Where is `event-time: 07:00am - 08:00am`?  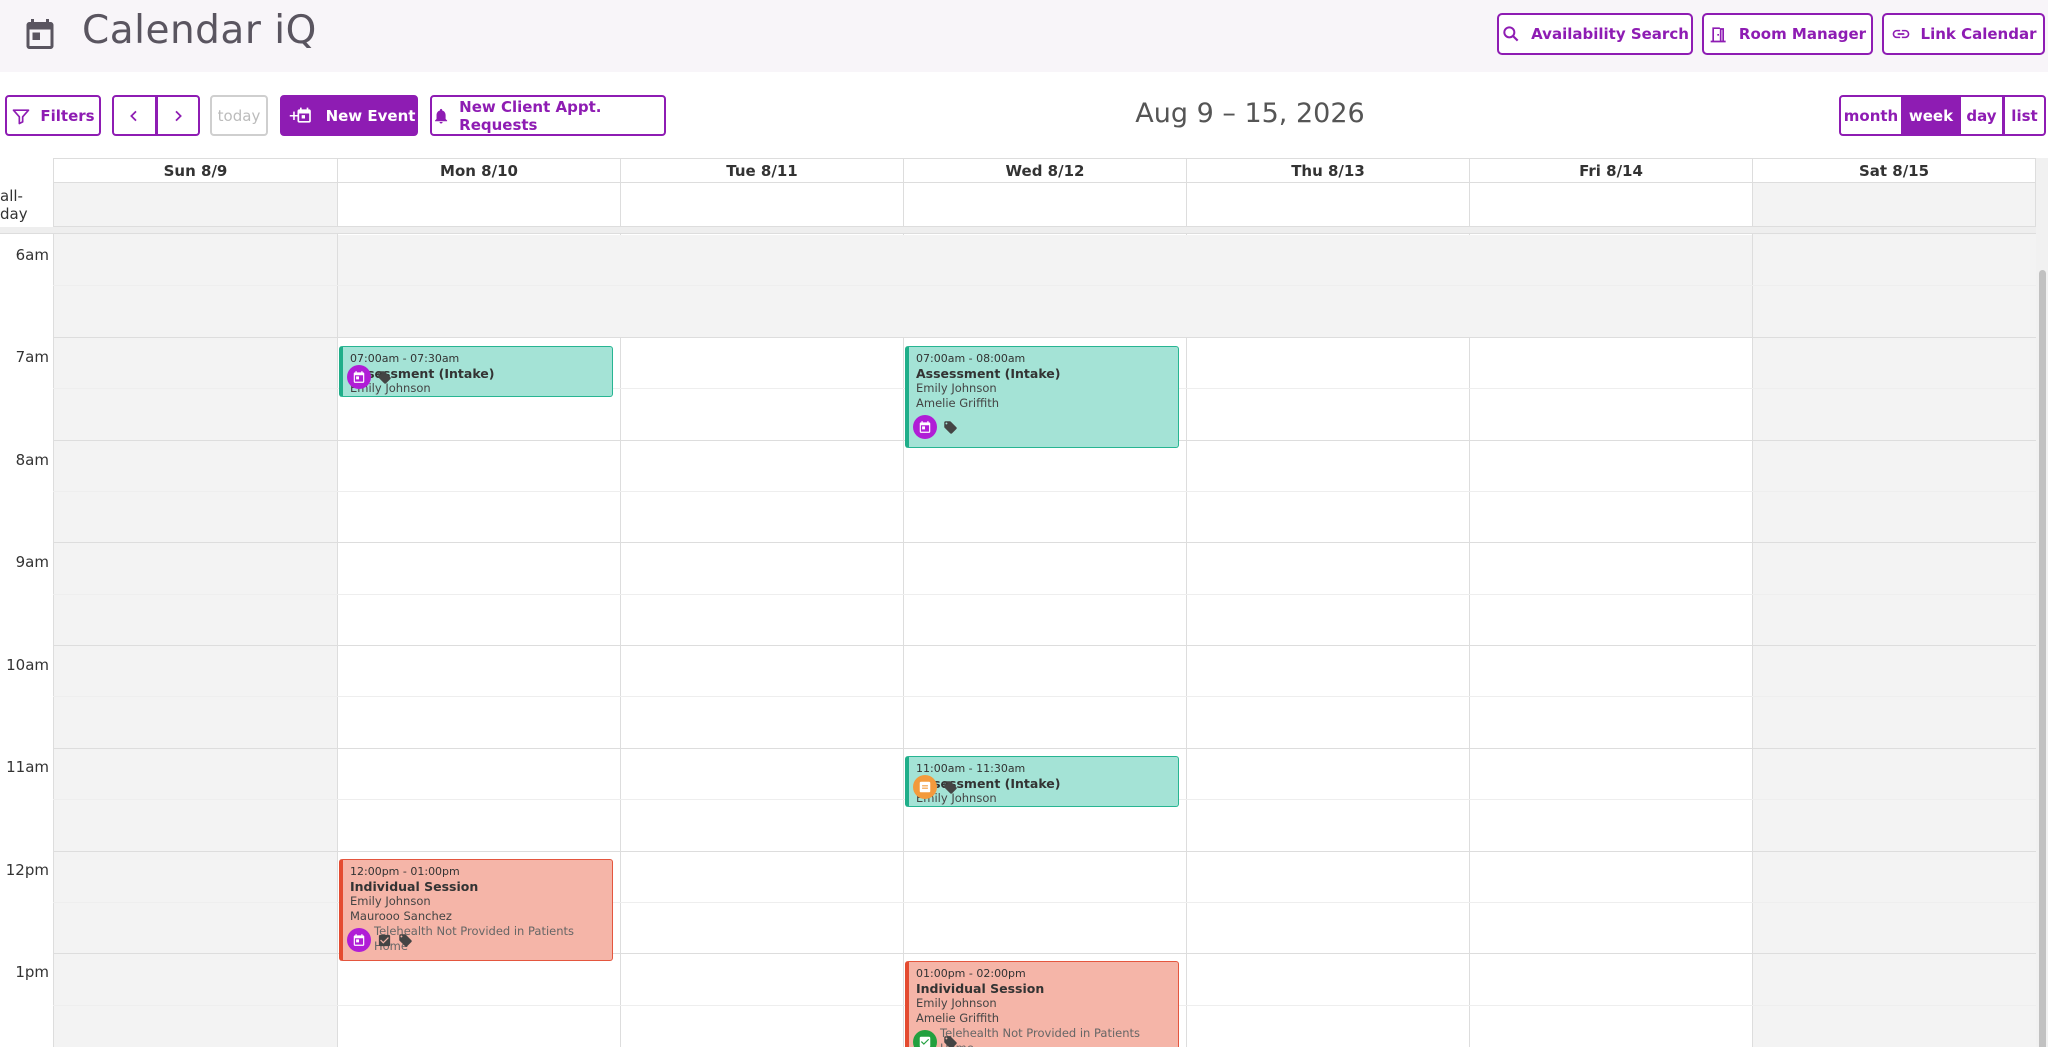
event-time: 07:00am - 08:00am is located at coordinates (971, 358).